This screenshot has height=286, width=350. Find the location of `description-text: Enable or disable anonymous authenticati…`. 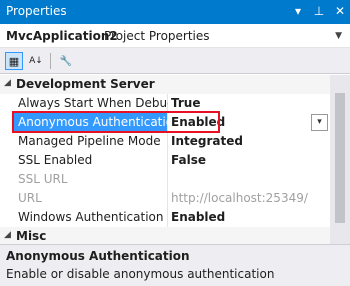

description-text: Enable or disable anonymous authenticati… is located at coordinates (140, 274).